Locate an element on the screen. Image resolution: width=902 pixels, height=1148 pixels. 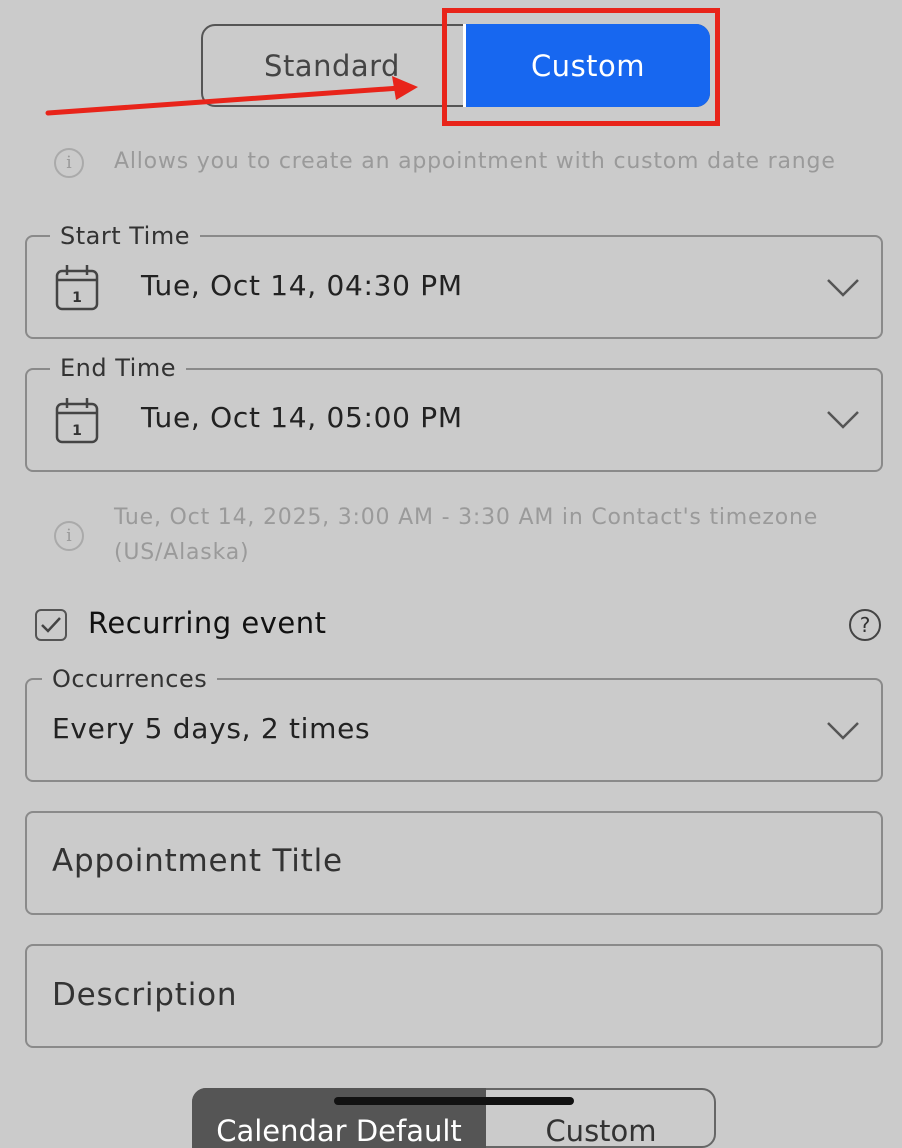
timezone-hint-line2: (US/Alaska) is located at coordinates (182, 552).